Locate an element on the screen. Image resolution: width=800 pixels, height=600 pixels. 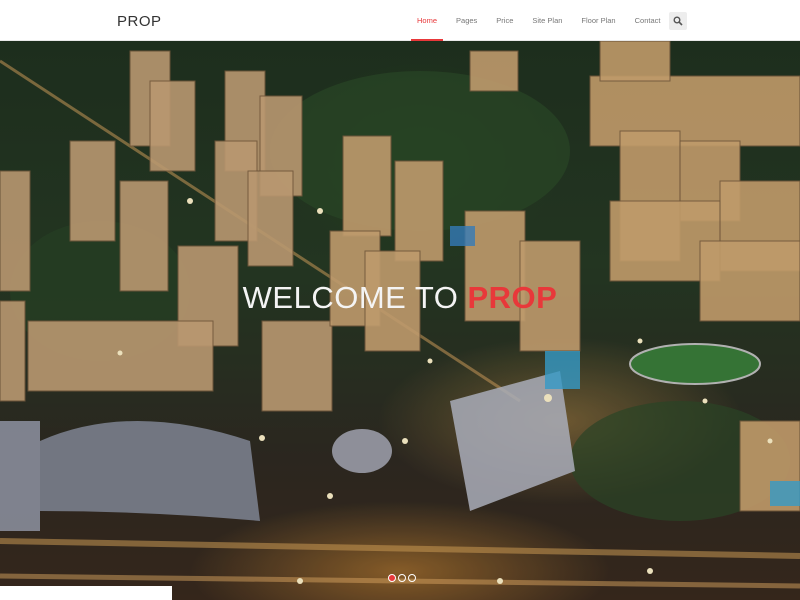
nav-item-price: Price is located at coordinates (504, 20).